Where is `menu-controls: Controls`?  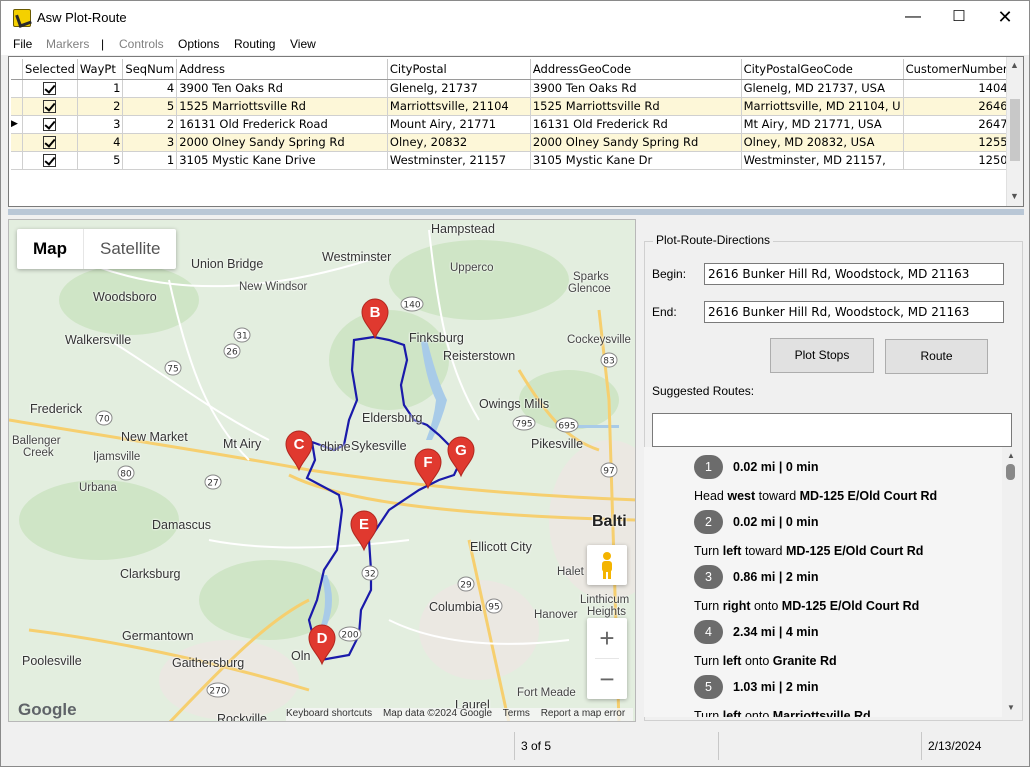 menu-controls: Controls is located at coordinates (141, 44).